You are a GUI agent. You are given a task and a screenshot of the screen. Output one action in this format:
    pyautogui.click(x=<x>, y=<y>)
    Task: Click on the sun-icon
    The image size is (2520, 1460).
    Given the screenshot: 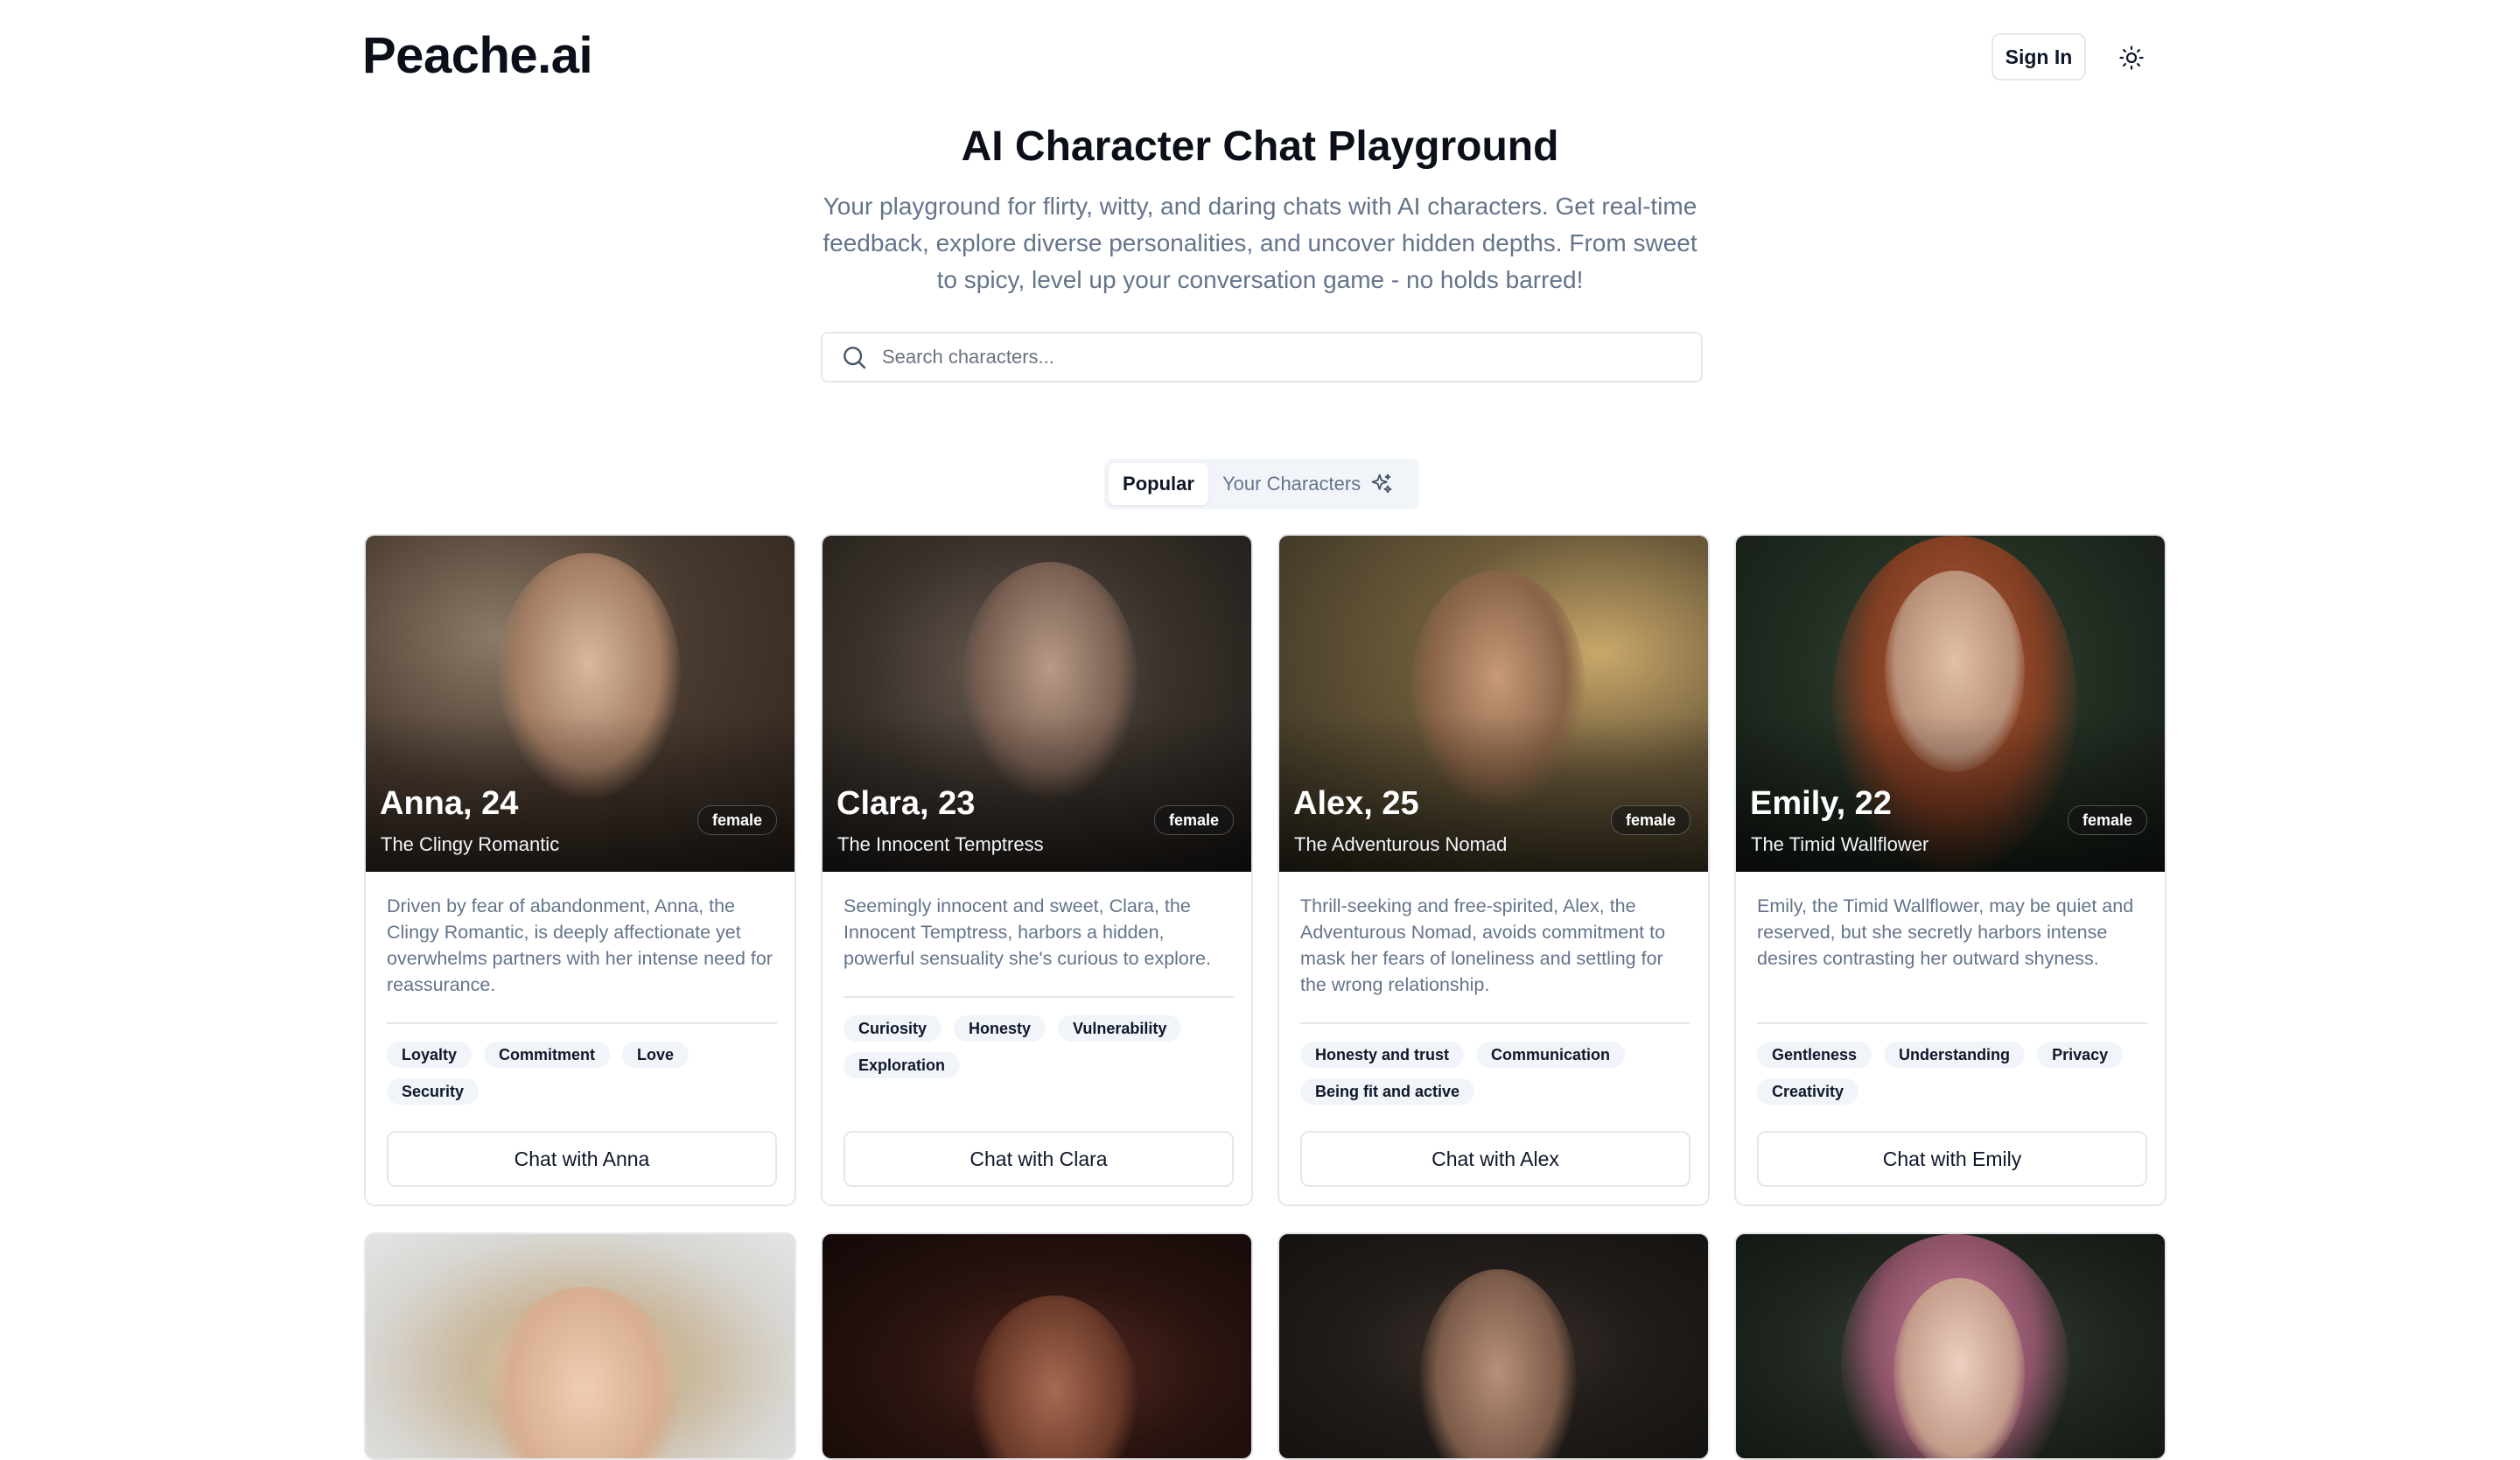 What is the action you would take?
    pyautogui.click(x=2131, y=58)
    